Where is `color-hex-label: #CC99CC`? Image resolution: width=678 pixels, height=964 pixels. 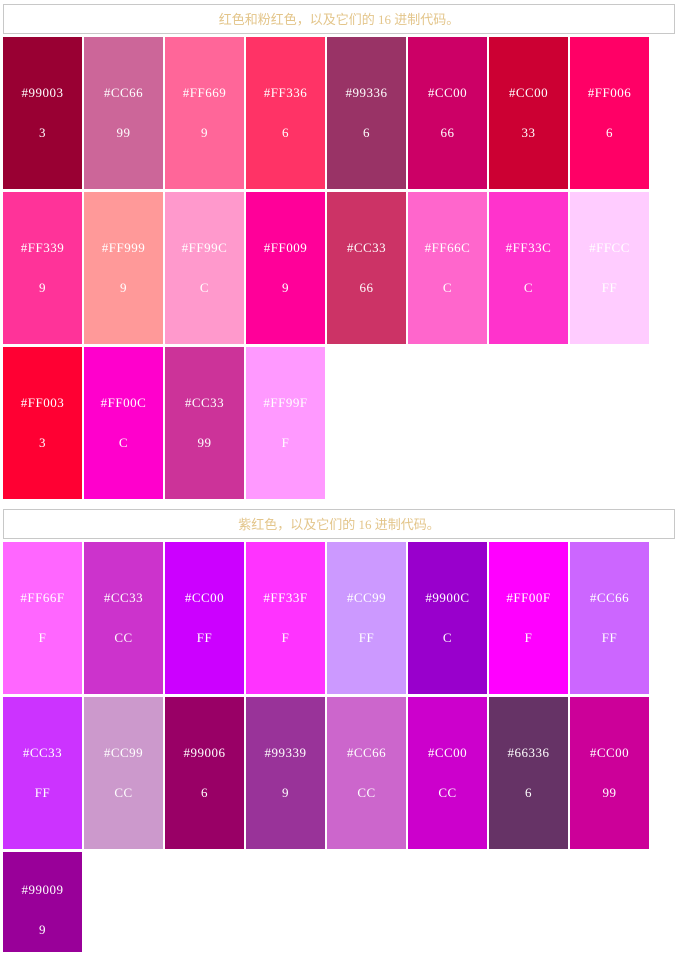 color-hex-label: #CC99CC is located at coordinates (123, 772).